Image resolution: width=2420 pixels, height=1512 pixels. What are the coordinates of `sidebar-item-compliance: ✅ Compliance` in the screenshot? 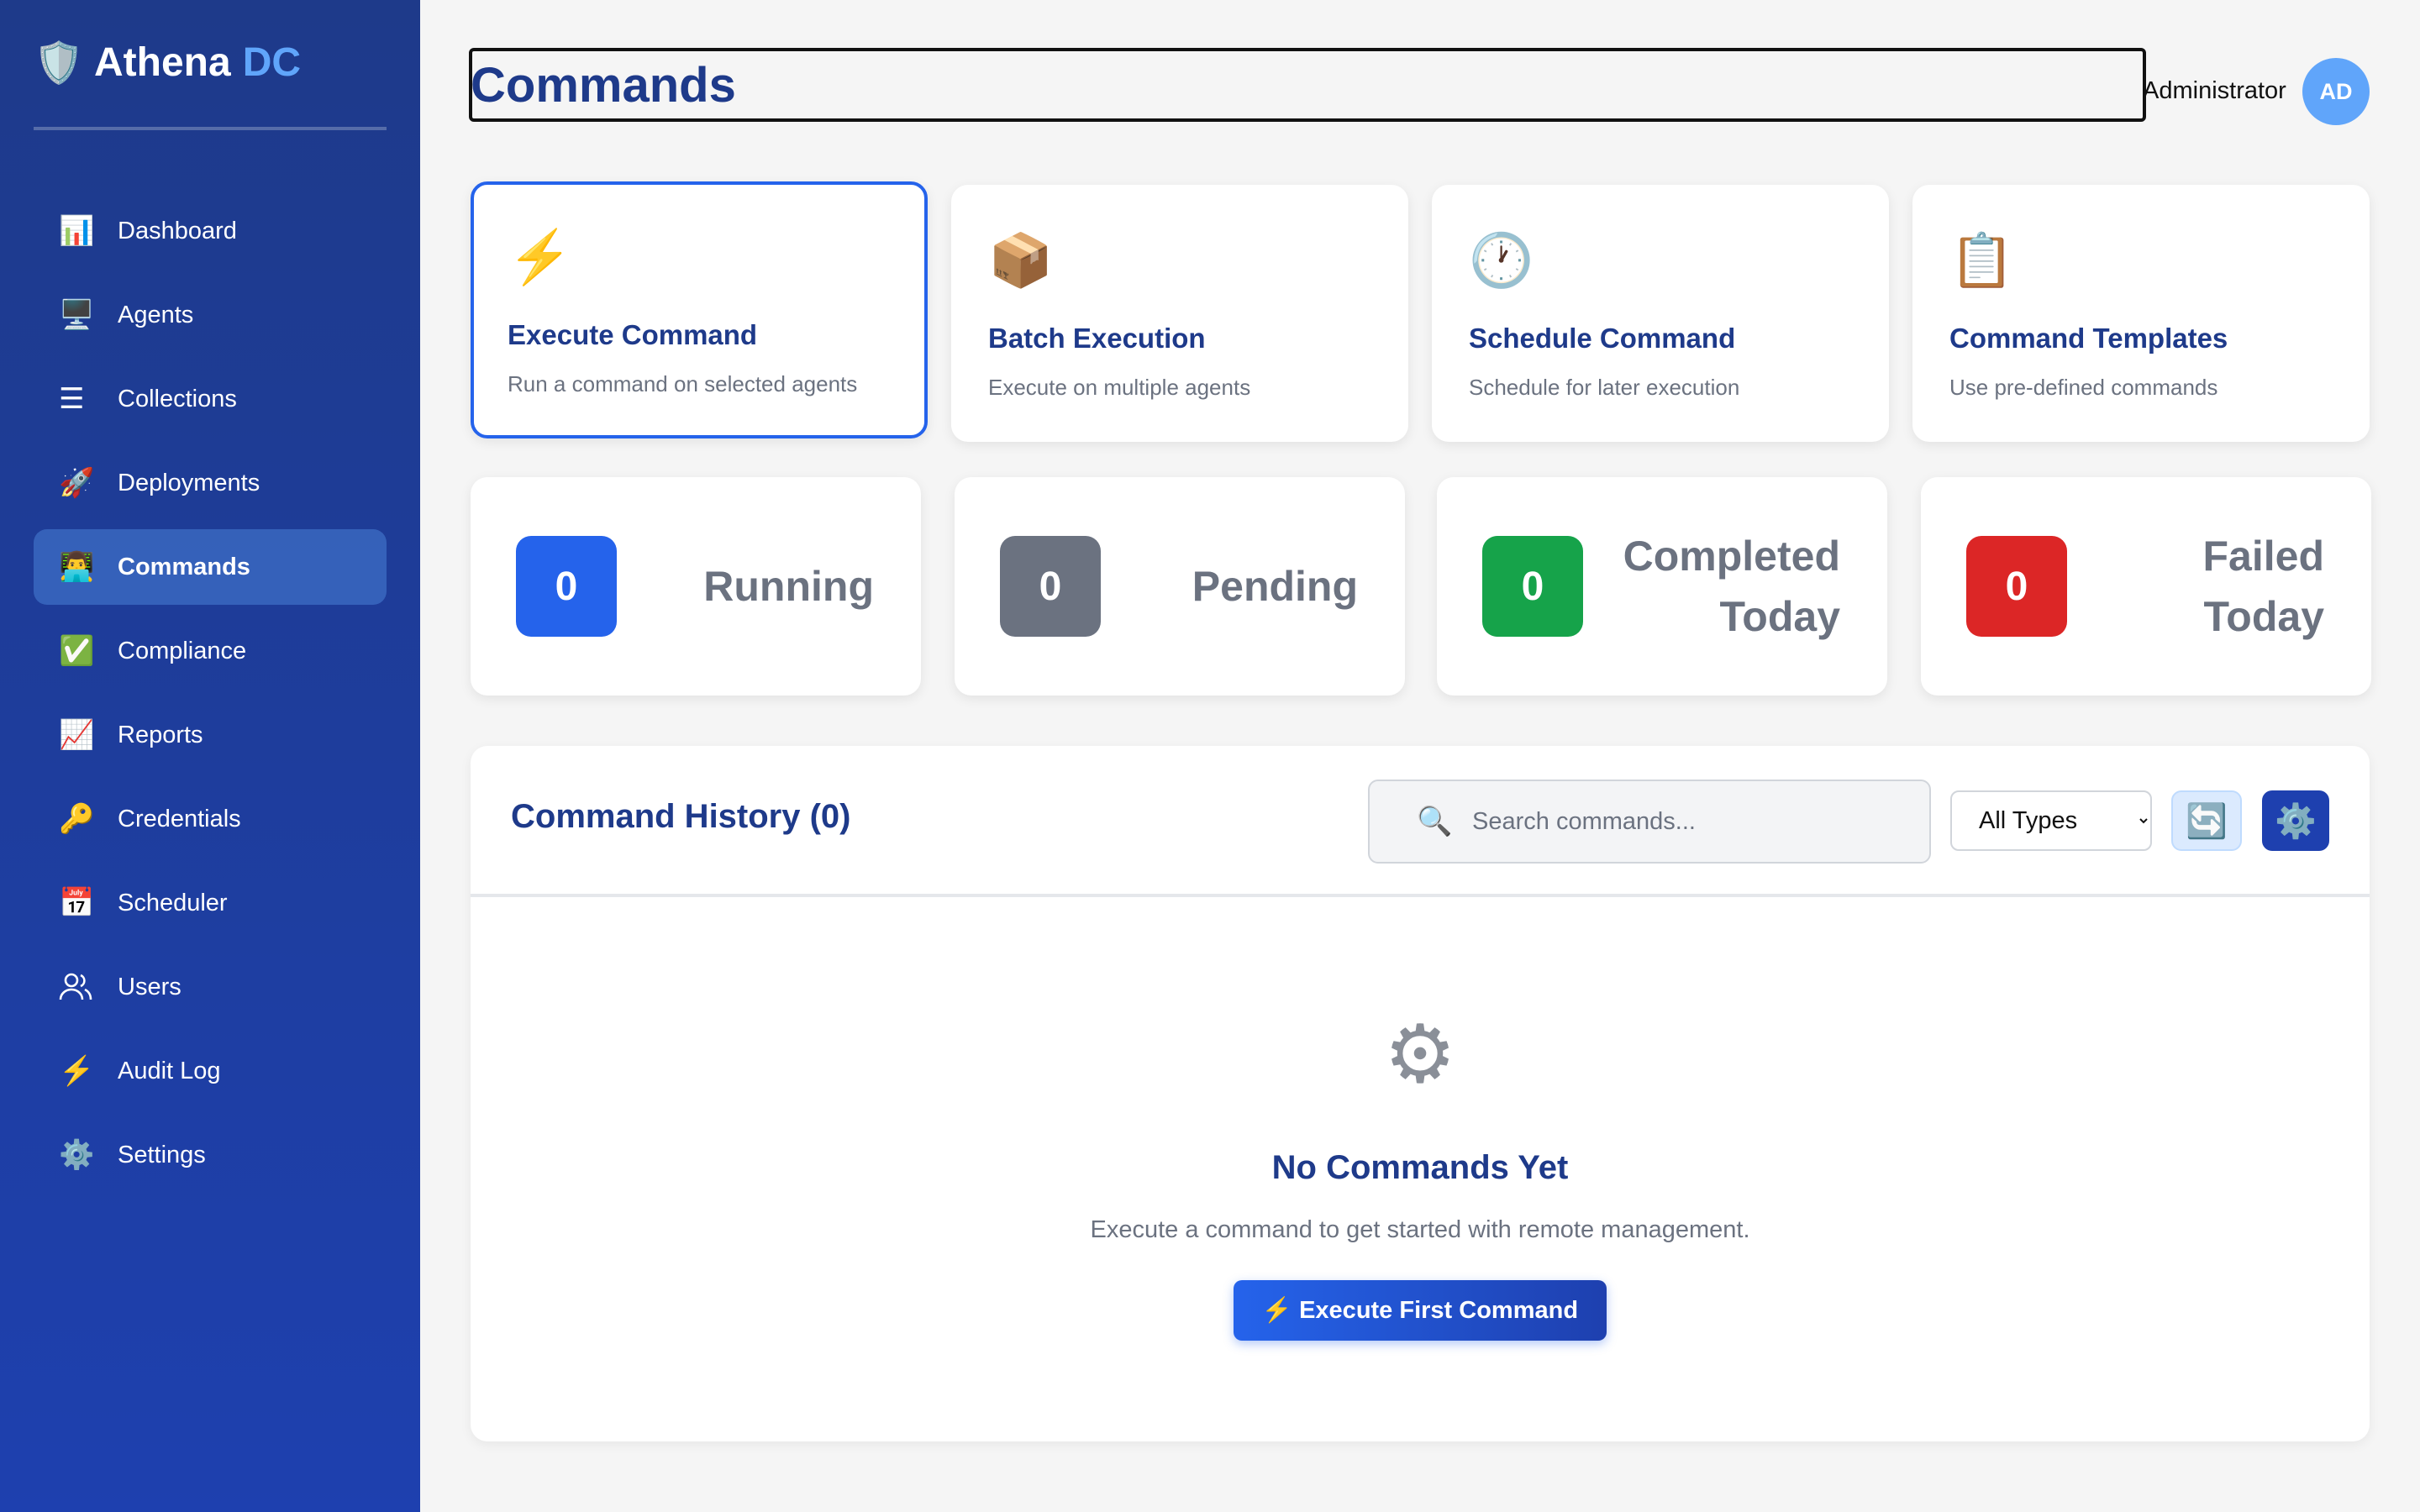 It's located at (210, 651).